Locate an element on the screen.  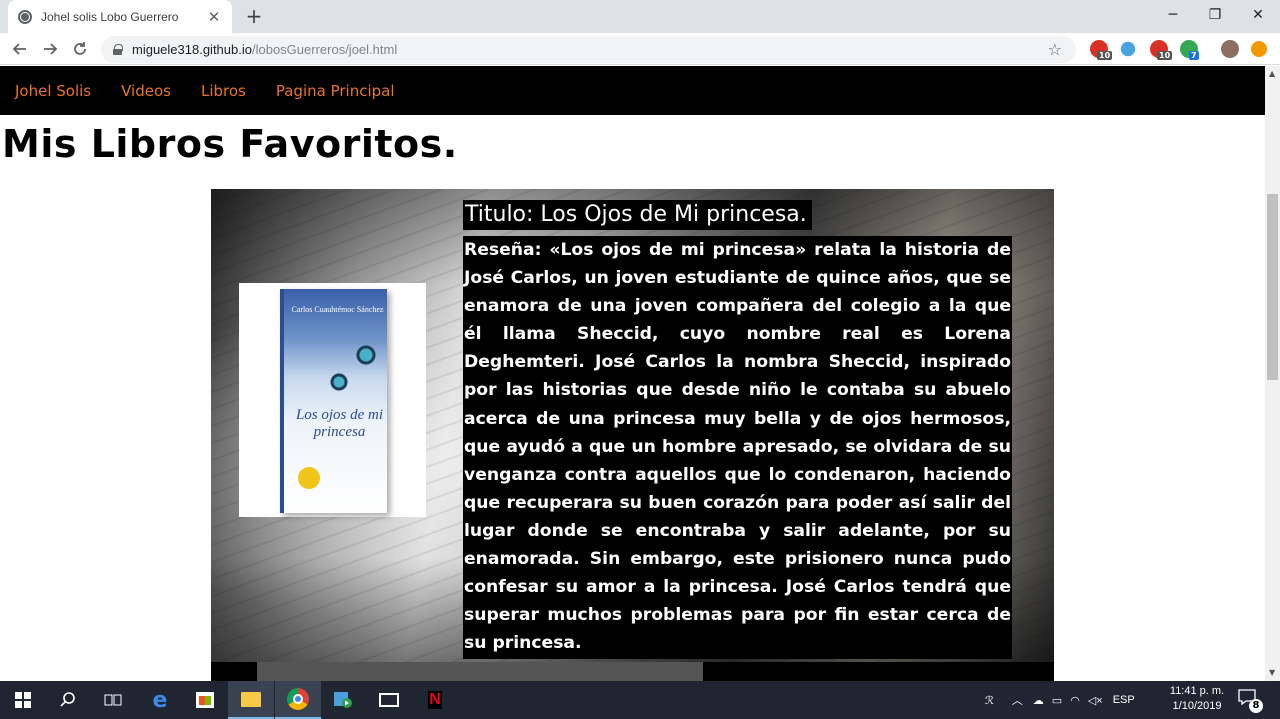
search-icon is located at coordinates (68, 700).